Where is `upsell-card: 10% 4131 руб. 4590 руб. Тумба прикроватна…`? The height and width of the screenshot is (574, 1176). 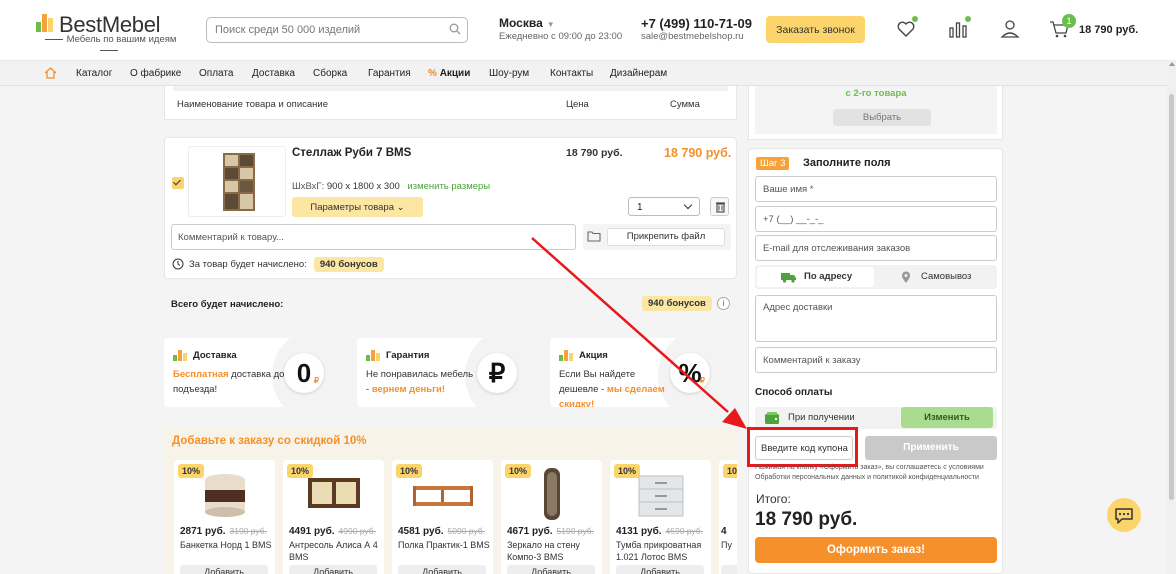
upsell-card: 10% 4131 руб. 4590 руб. Тумба прикроватна… is located at coordinates (660, 517).